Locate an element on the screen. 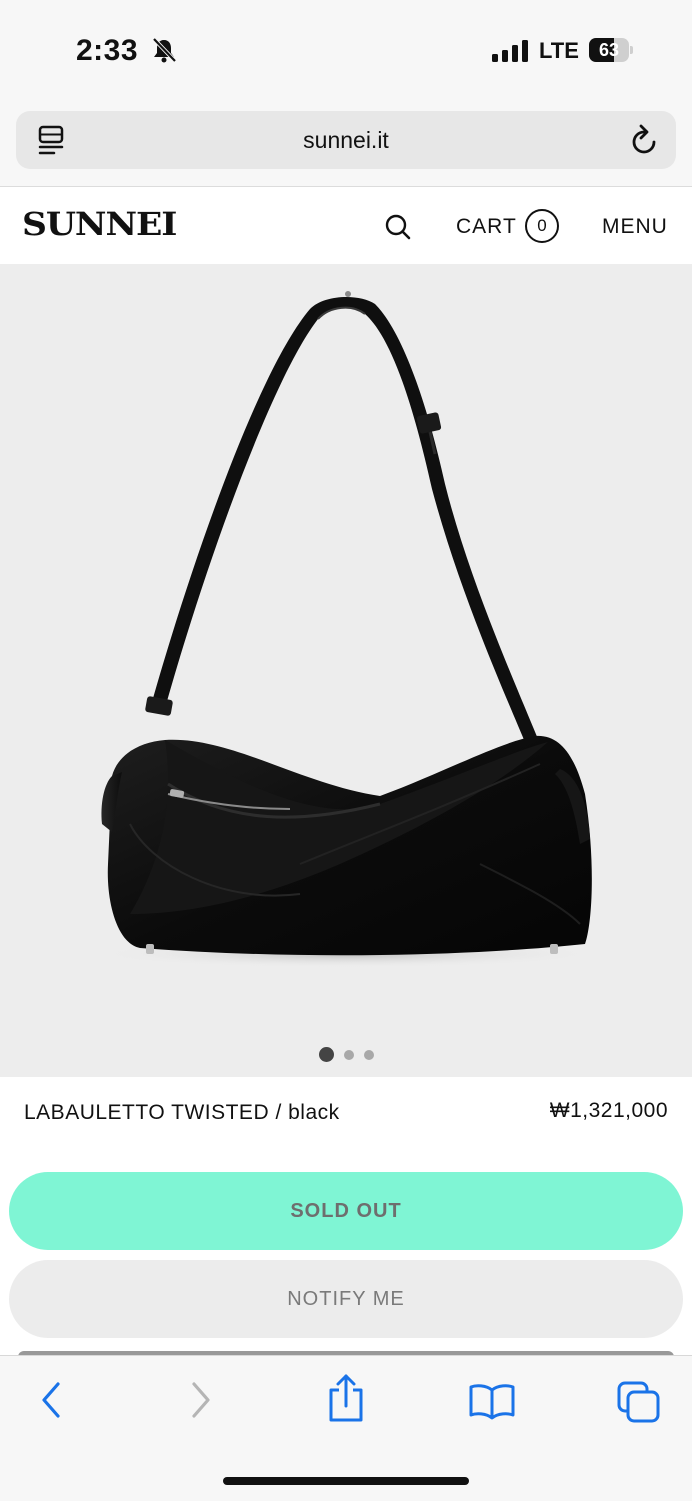  network-type: LTE is located at coordinates (559, 50).